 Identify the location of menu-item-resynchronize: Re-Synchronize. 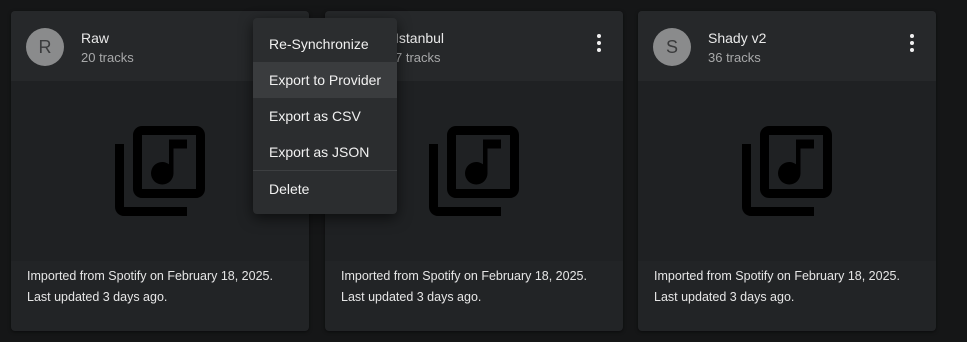
(325, 44).